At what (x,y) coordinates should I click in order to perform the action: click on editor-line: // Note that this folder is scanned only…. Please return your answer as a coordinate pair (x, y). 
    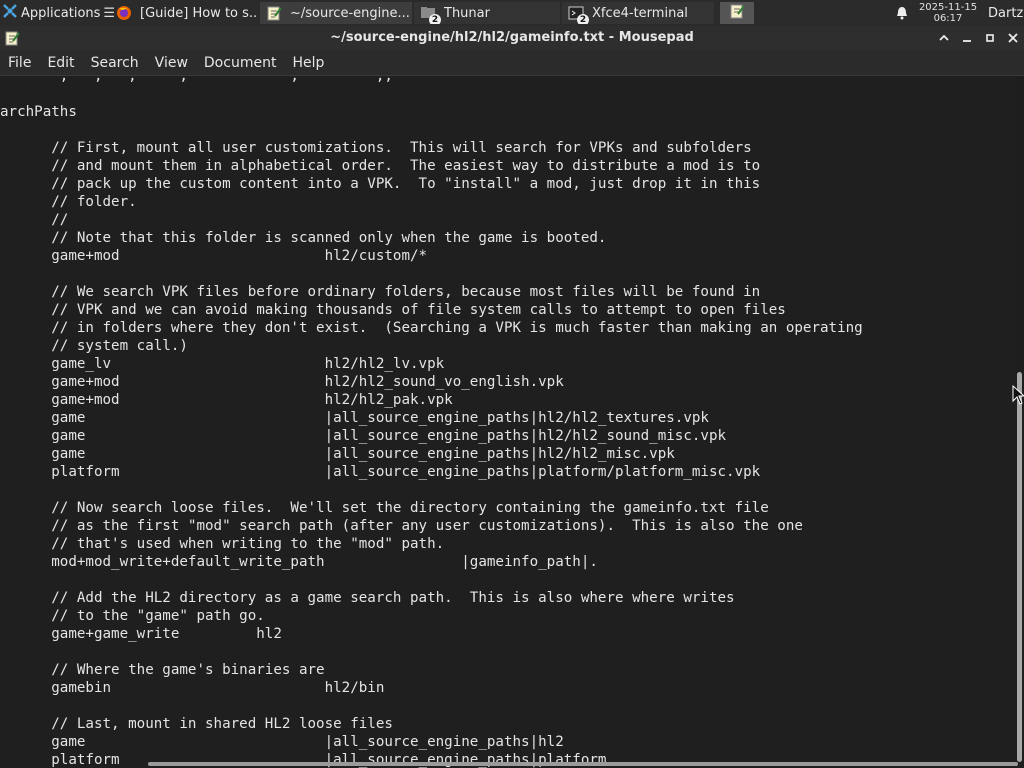
    Looking at the image, I should click on (431, 238).